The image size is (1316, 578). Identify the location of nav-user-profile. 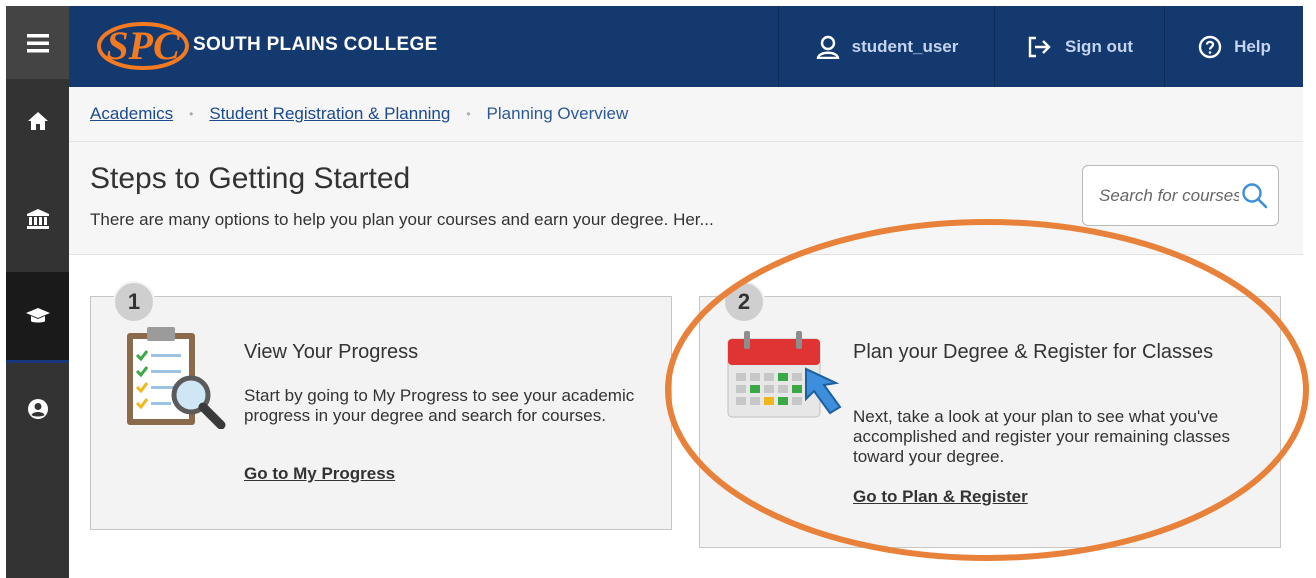
(37, 409).